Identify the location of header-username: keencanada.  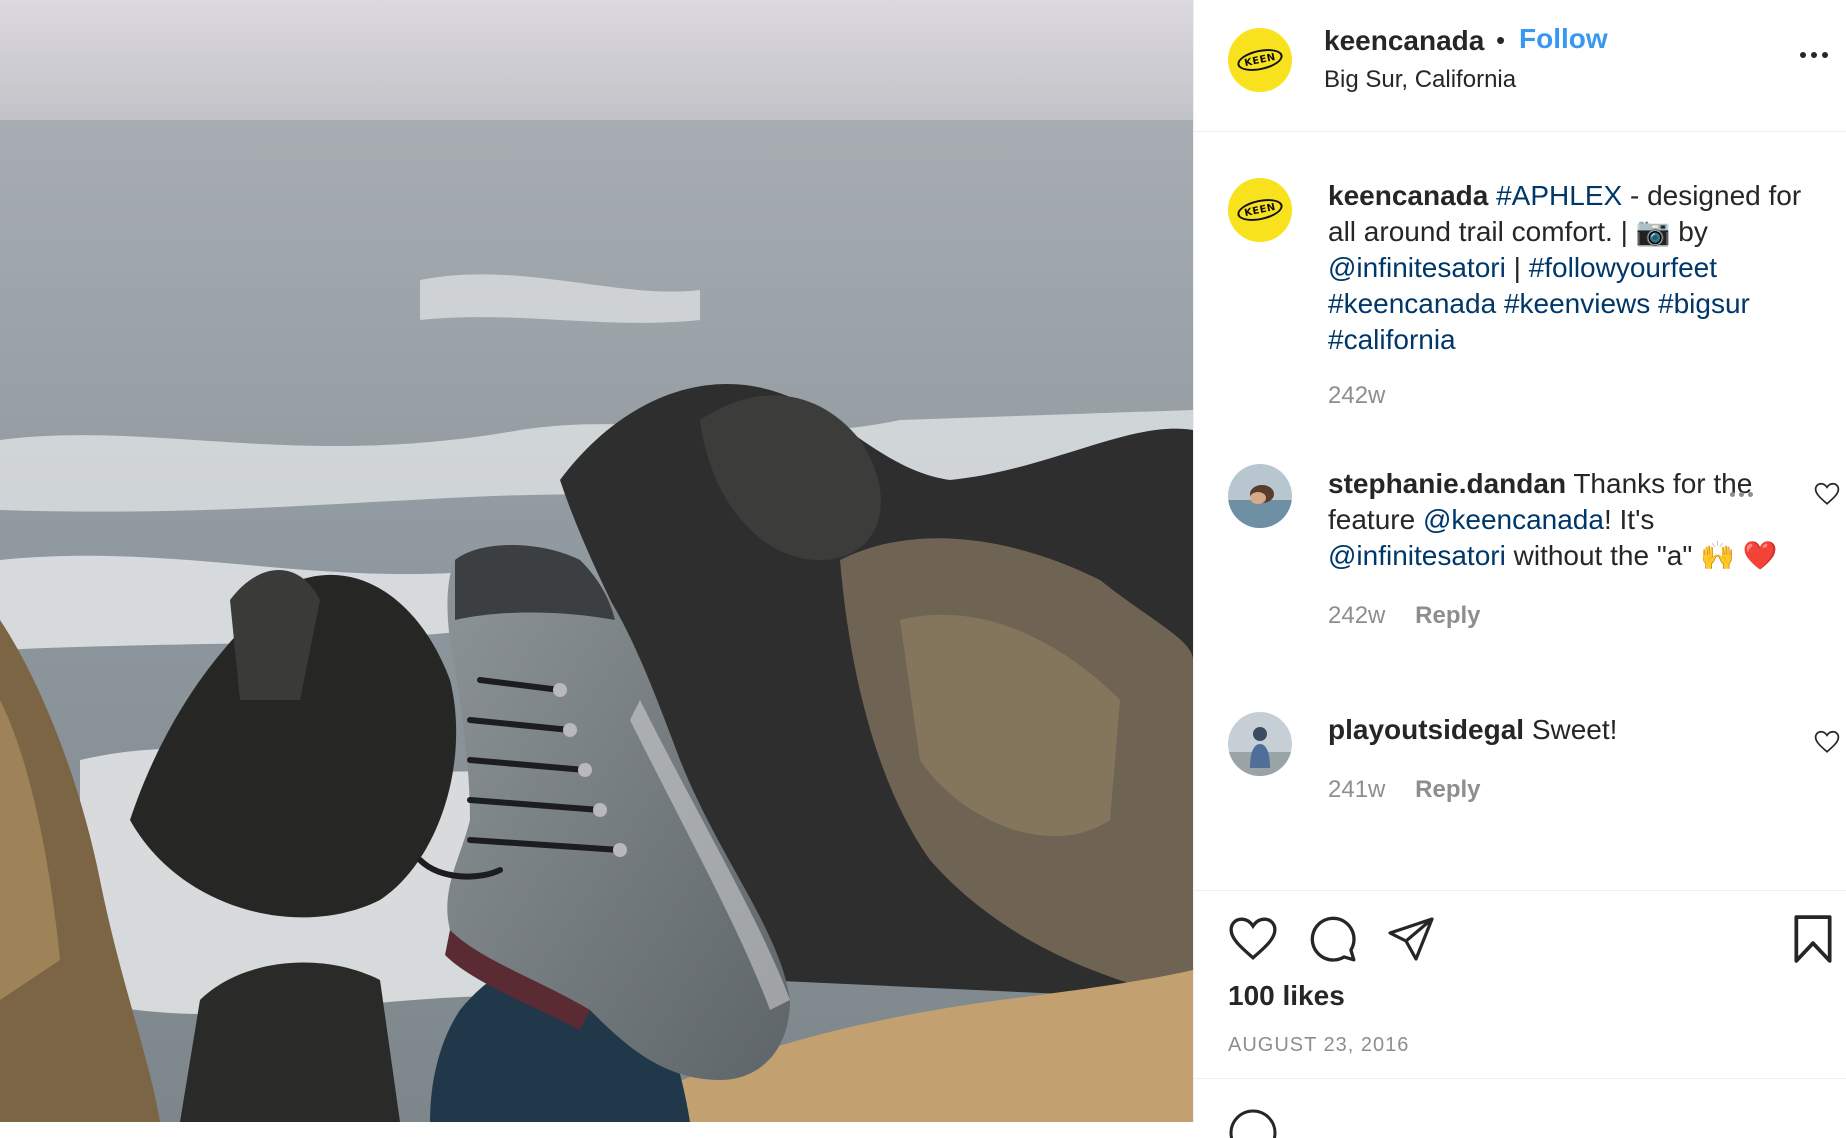
(1404, 41).